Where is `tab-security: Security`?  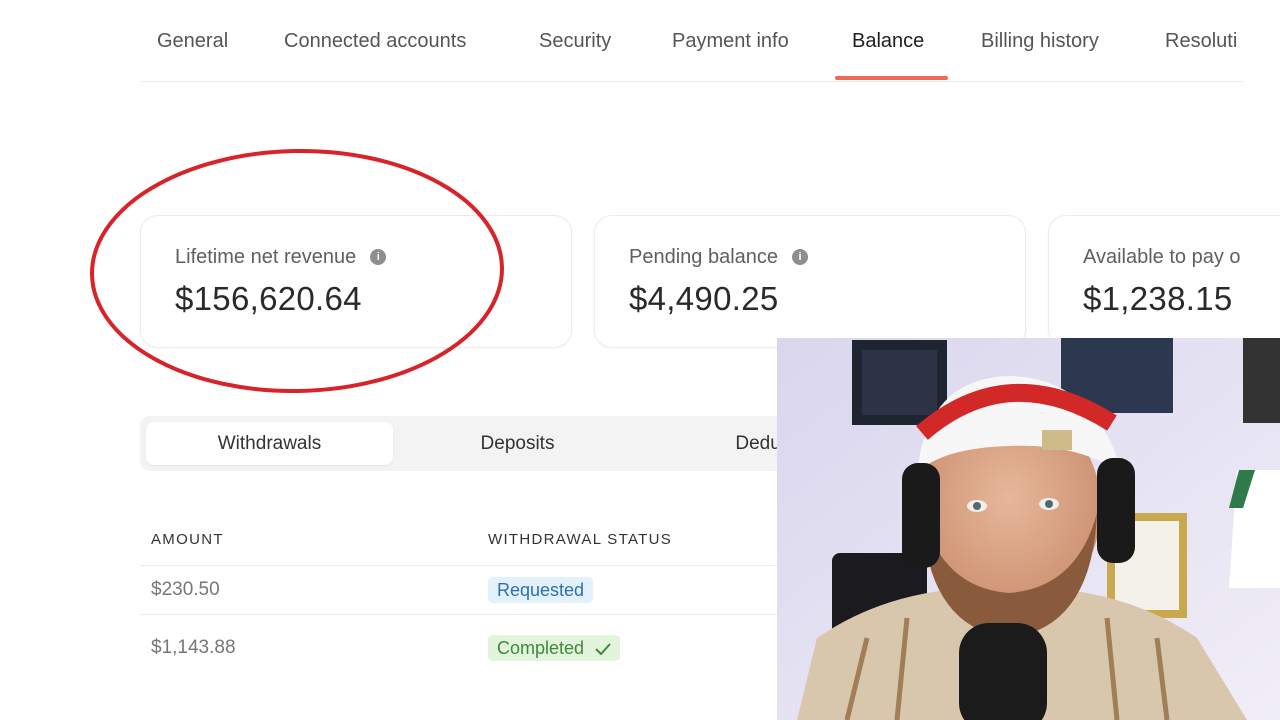
tab-security: Security is located at coordinates (575, 41).